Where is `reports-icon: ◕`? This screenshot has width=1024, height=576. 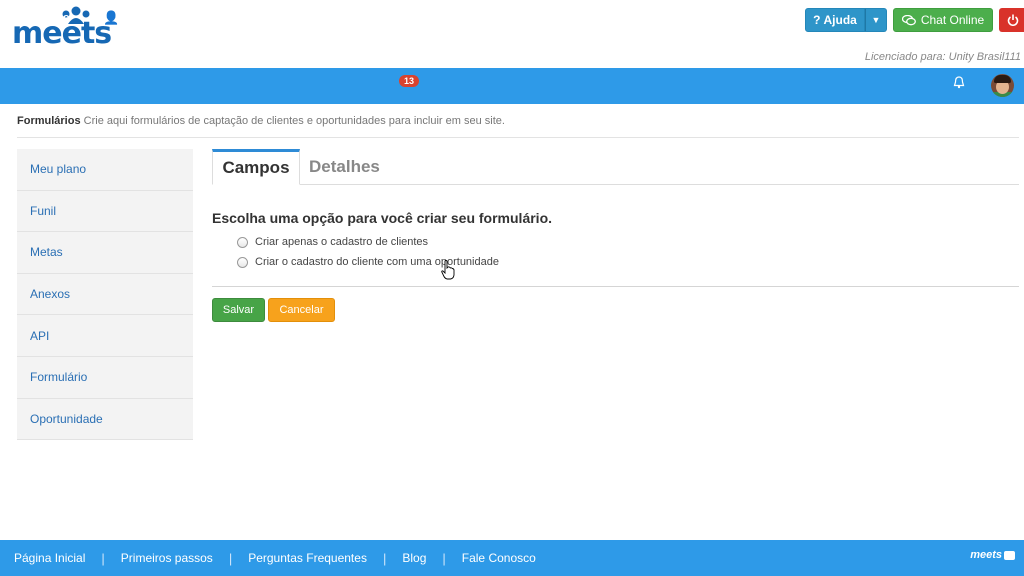 reports-icon: ◕ is located at coordinates (541, 18).